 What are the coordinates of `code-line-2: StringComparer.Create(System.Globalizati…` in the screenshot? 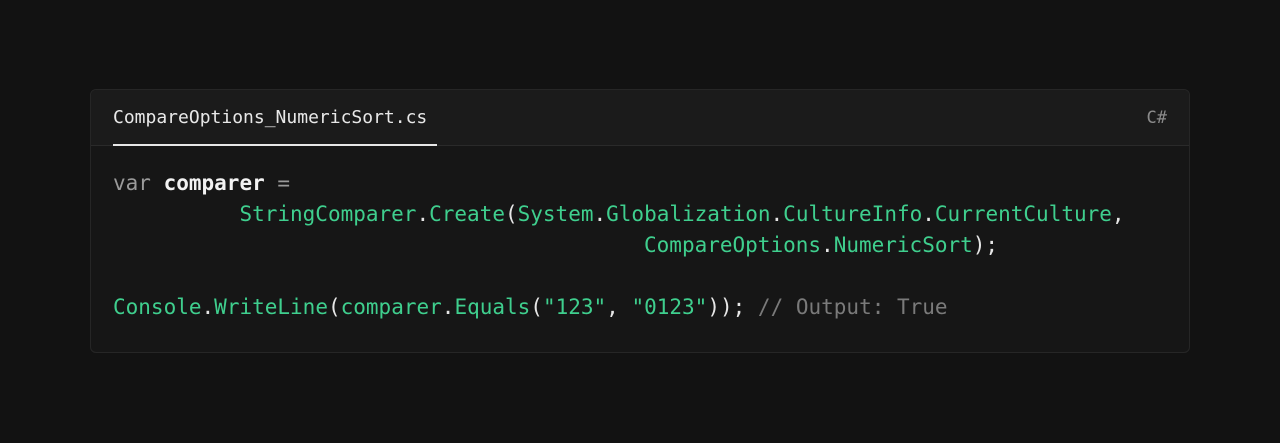 It's located at (682, 214).